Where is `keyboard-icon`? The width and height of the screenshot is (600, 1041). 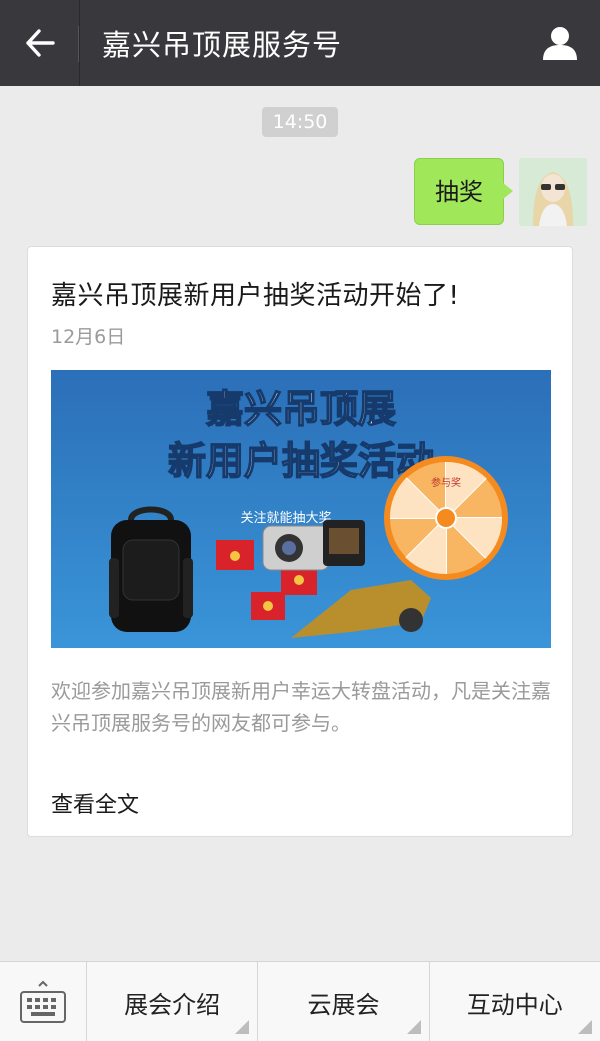
keyboard-icon is located at coordinates (43, 1001).